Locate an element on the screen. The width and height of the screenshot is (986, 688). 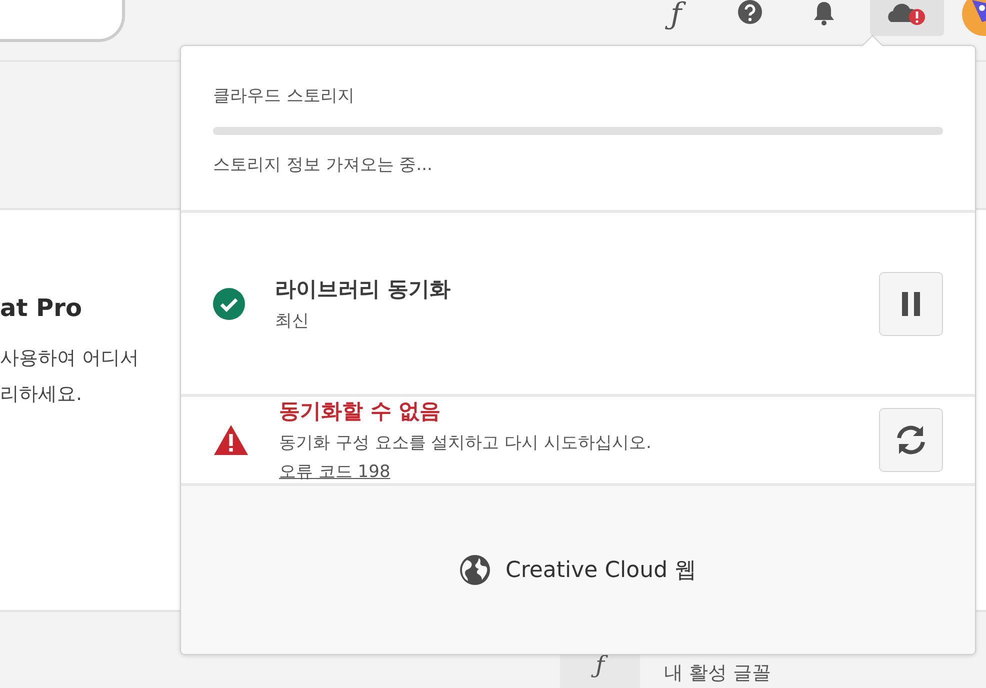
sync-message: 최신 is located at coordinates (292, 321).